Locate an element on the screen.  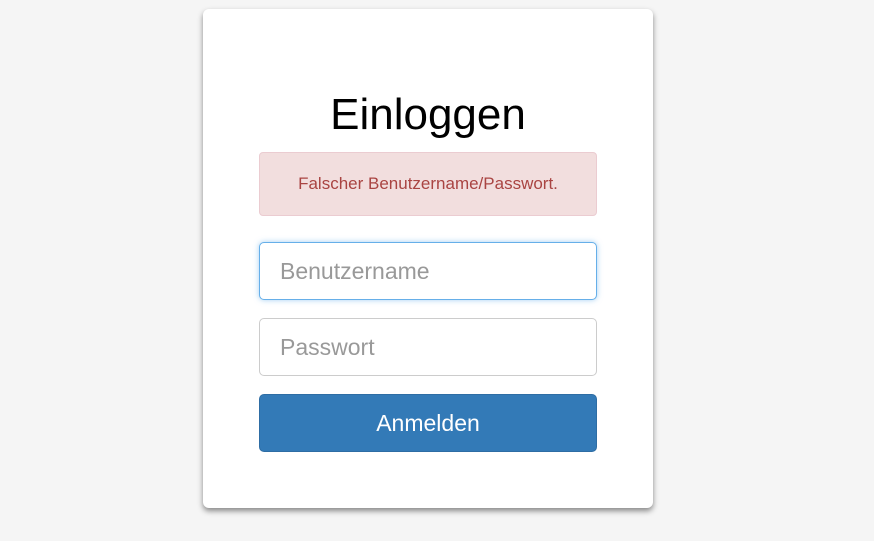
error-message: Falscher Benutzername/Passwort. is located at coordinates (428, 183).